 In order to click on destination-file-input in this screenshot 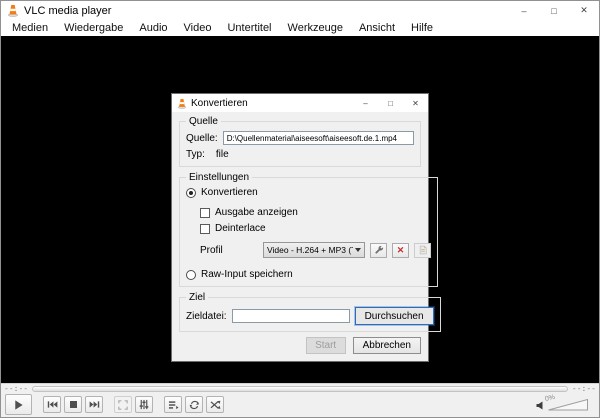, I will do `click(290, 316)`.